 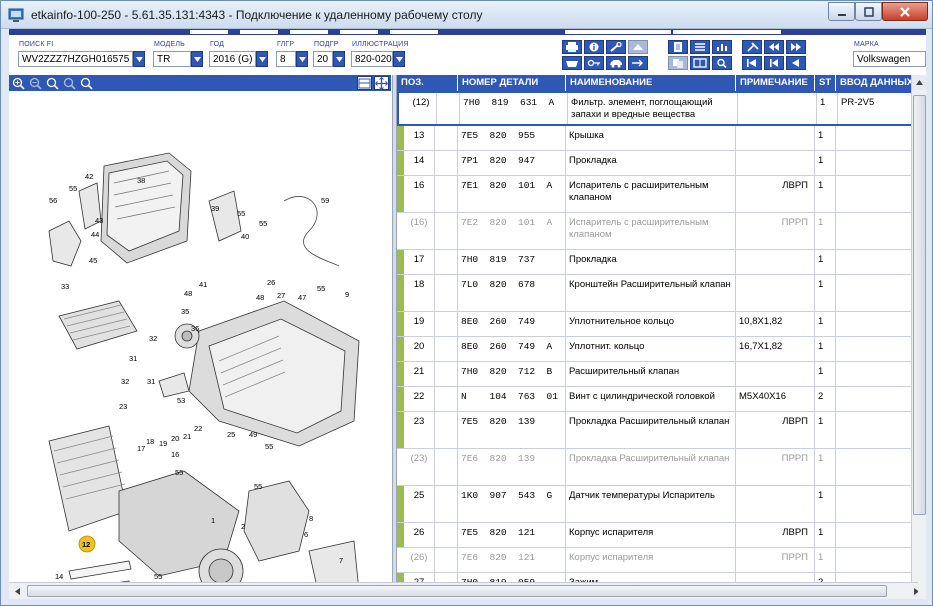 What do you see at coordinates (179, 472) in the screenshot?
I see `callout-55f: 55` at bounding box center [179, 472].